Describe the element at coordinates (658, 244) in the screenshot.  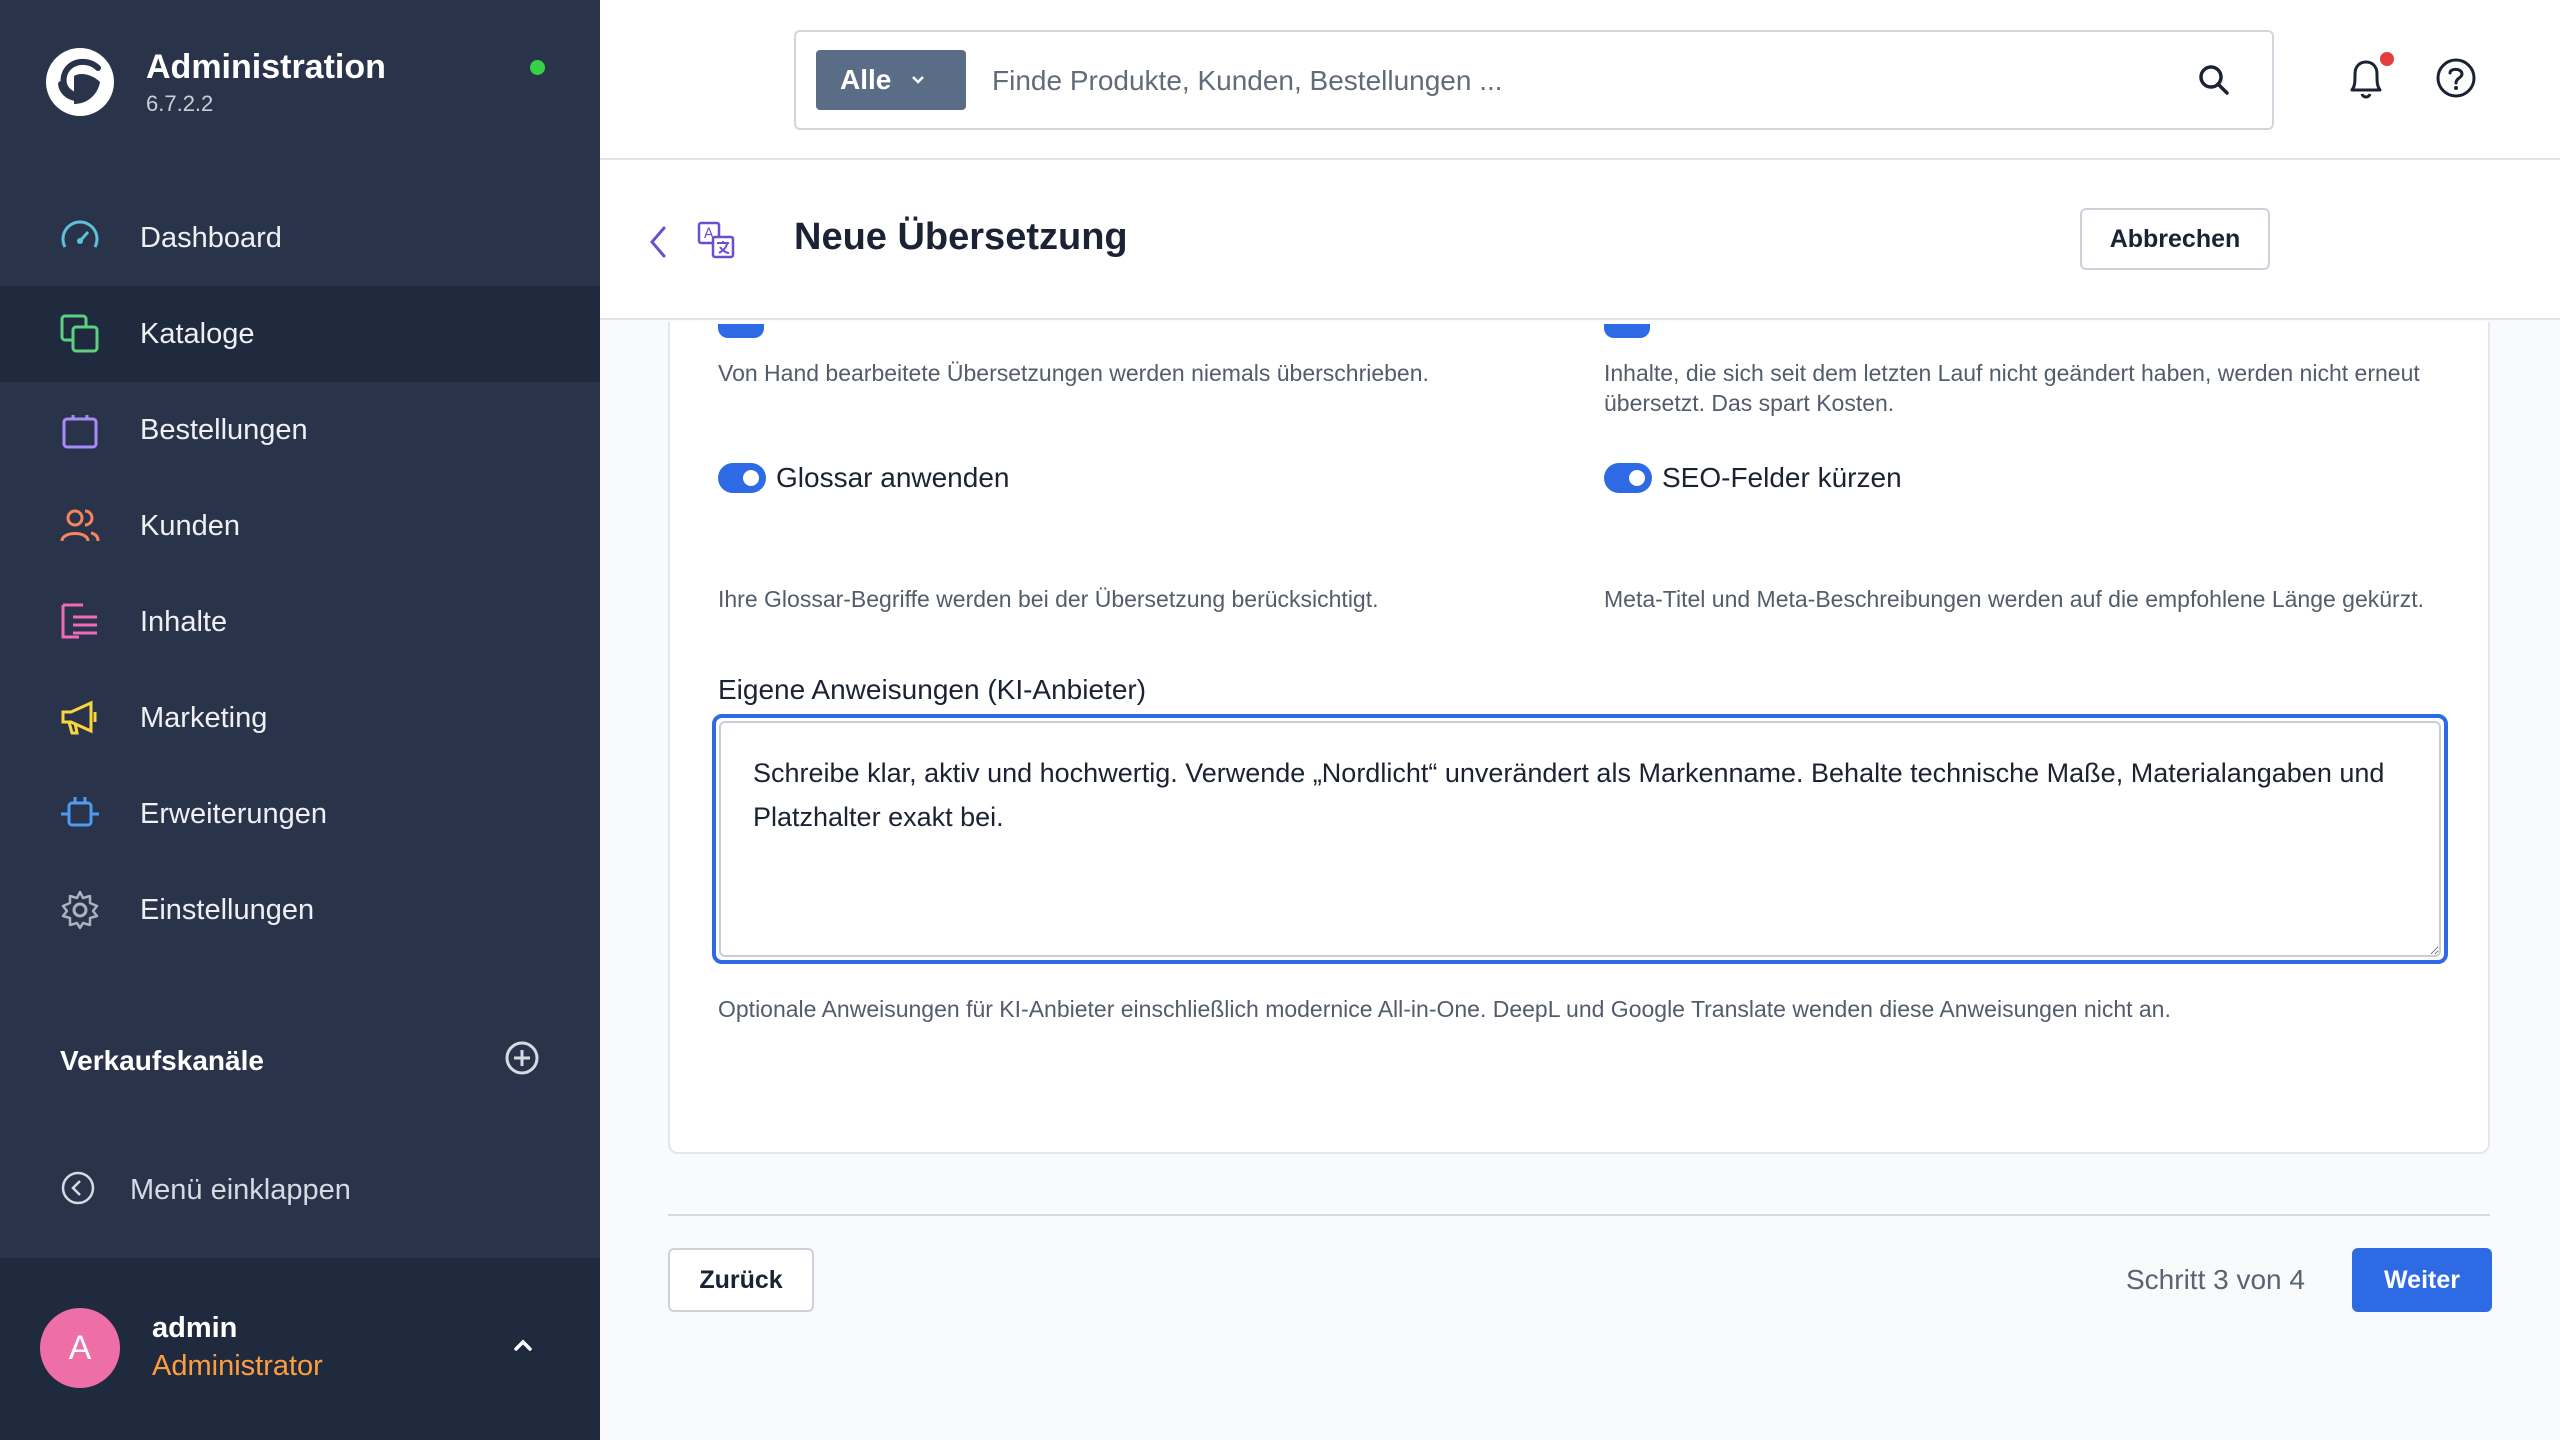
I see `back-chevron-icon` at that location.